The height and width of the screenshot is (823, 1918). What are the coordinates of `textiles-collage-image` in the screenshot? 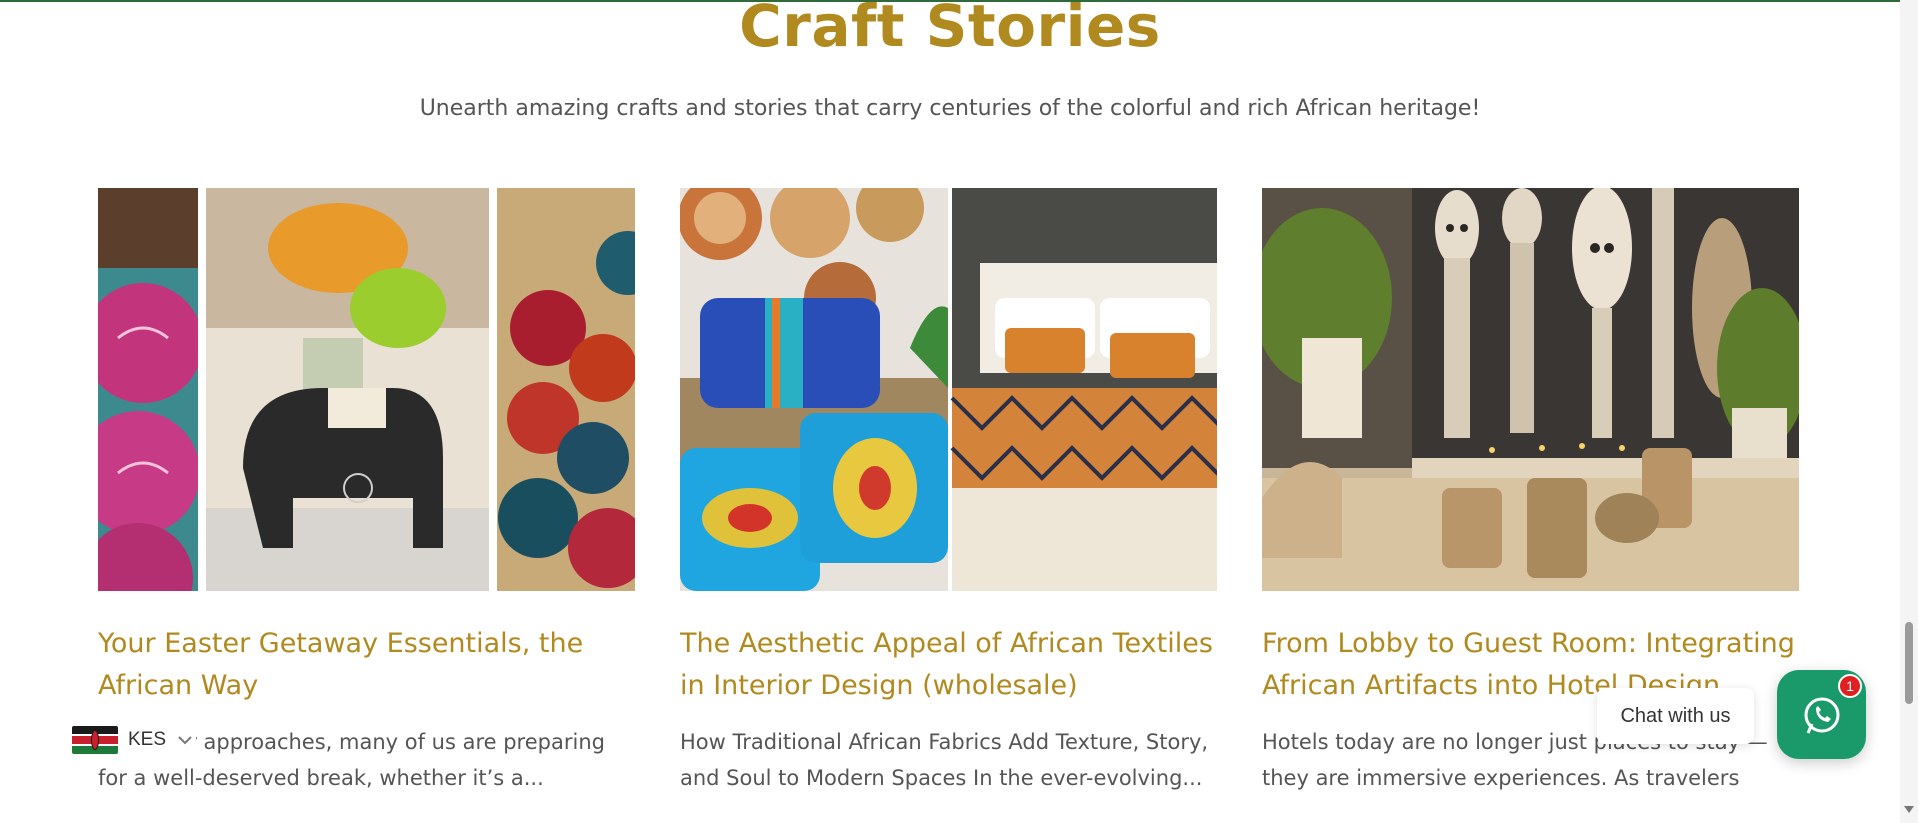 It's located at (948, 389).